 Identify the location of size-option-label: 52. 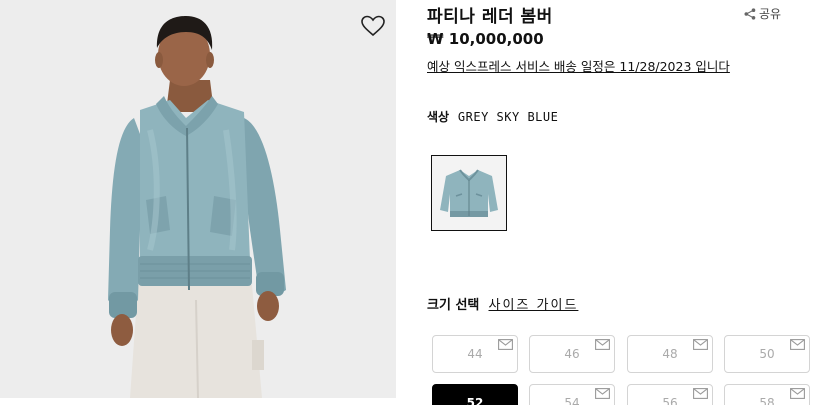
(475, 400).